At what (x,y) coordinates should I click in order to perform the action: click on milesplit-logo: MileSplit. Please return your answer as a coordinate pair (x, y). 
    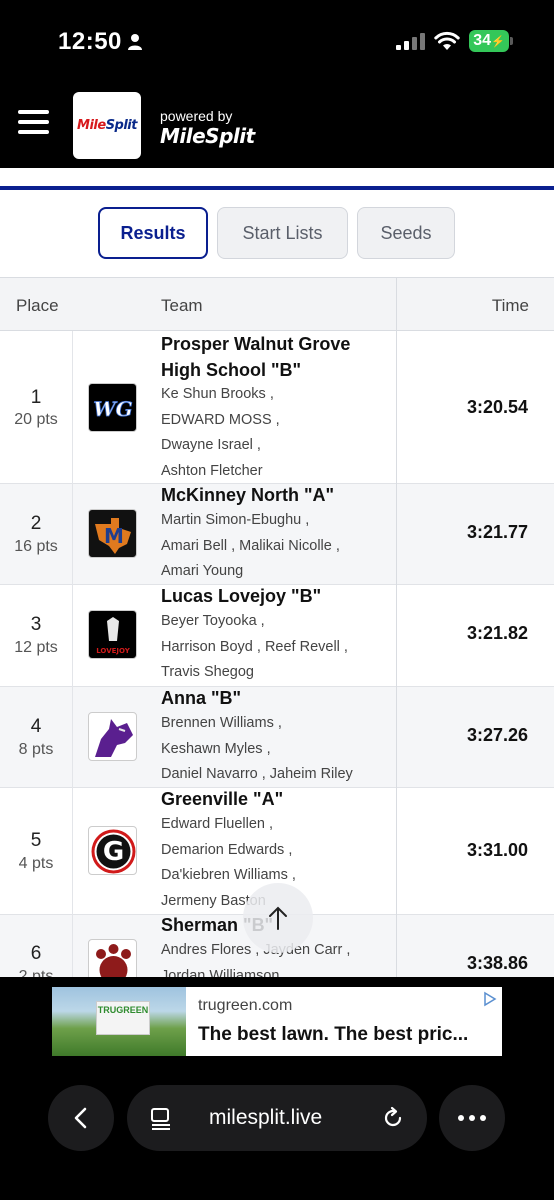
    Looking at the image, I should click on (107, 125).